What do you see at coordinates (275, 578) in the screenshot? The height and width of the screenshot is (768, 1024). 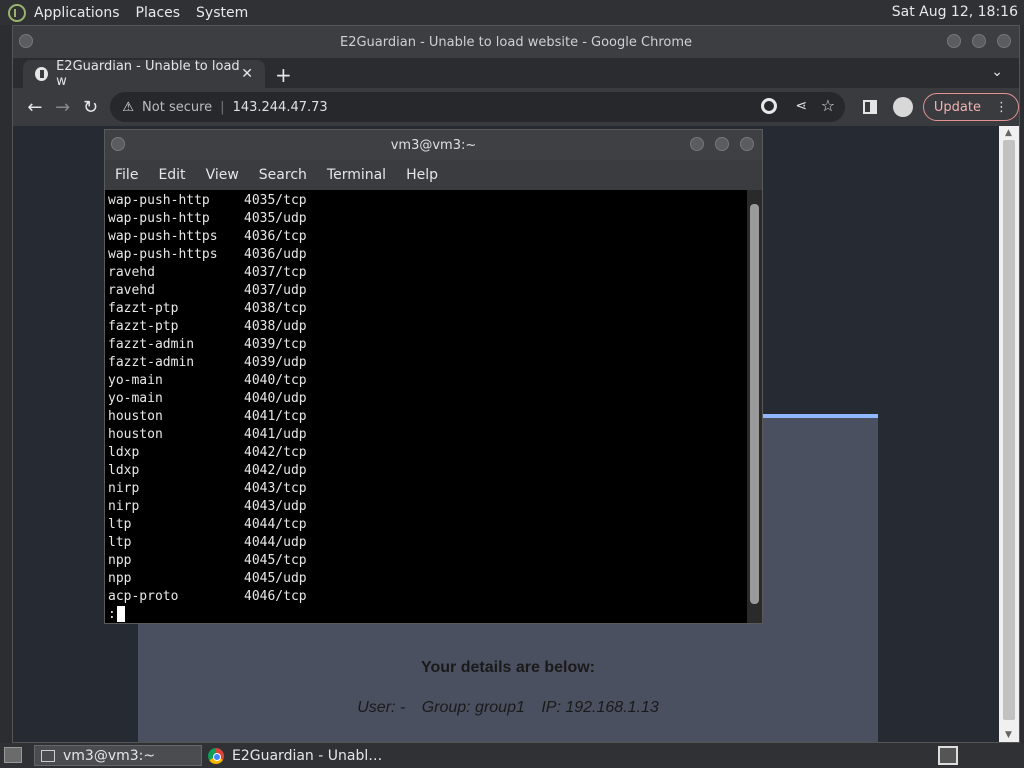 I see `service-port: 4045/udp` at bounding box center [275, 578].